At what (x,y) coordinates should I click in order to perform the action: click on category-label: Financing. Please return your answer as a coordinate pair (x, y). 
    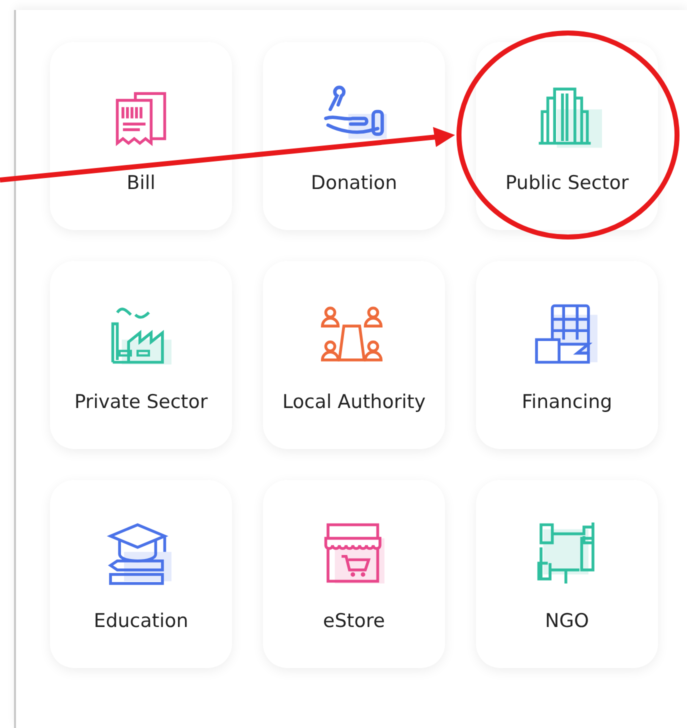
    Looking at the image, I should click on (567, 402).